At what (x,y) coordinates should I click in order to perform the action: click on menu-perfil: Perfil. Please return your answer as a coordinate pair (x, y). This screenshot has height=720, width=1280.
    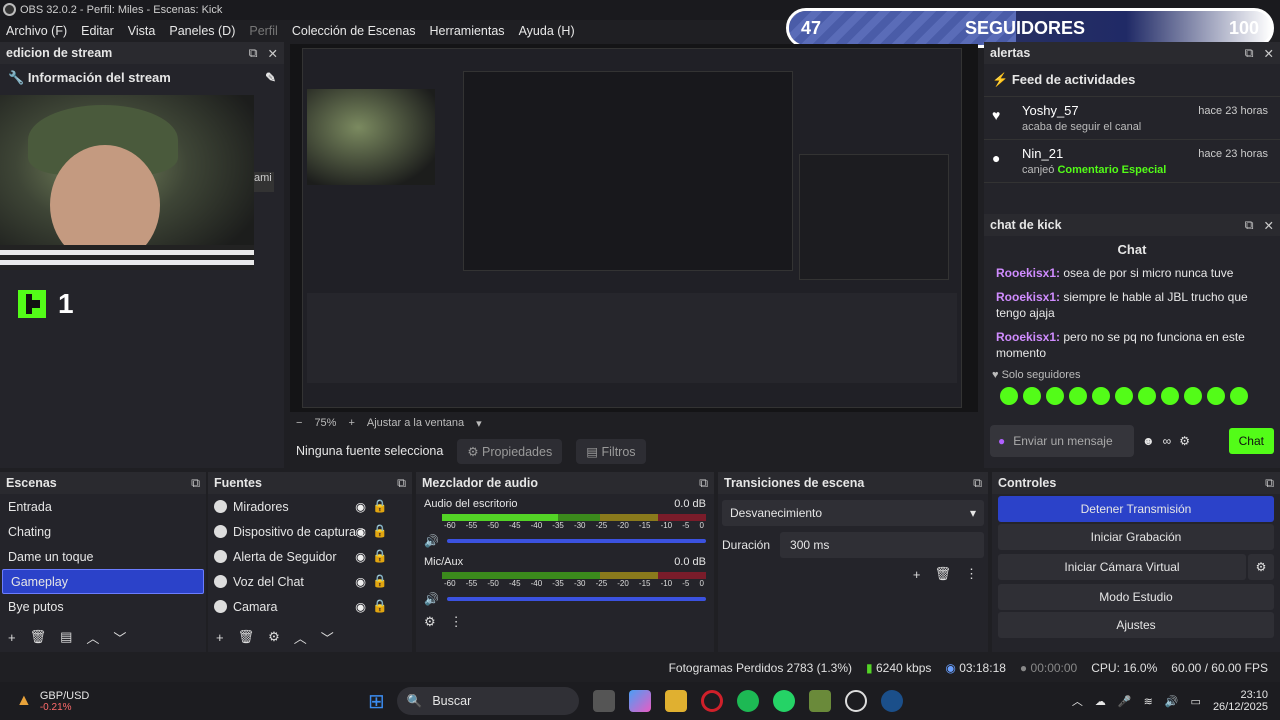
    Looking at the image, I should click on (263, 31).